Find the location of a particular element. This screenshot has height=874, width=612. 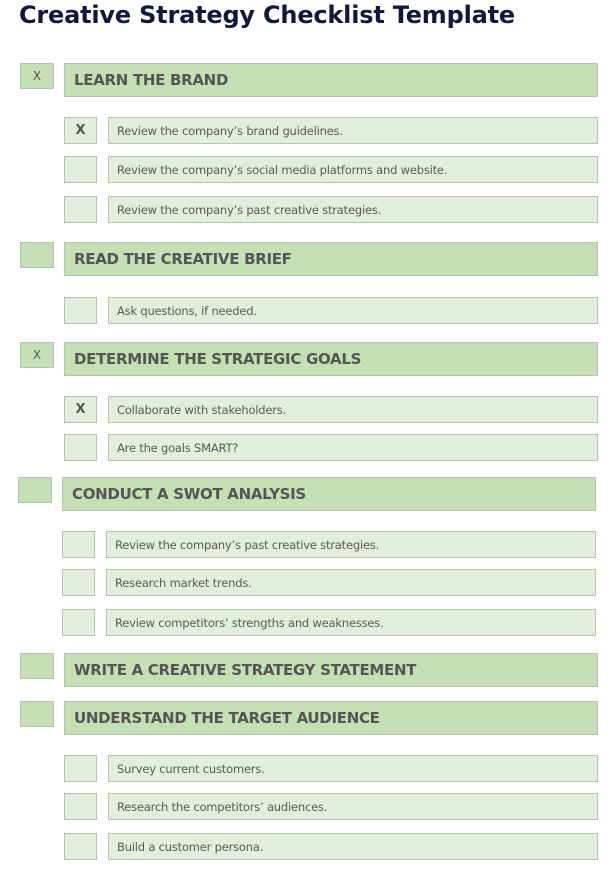

section-header: CONDUCT A SWOT ANALYSIS is located at coordinates (329, 494).